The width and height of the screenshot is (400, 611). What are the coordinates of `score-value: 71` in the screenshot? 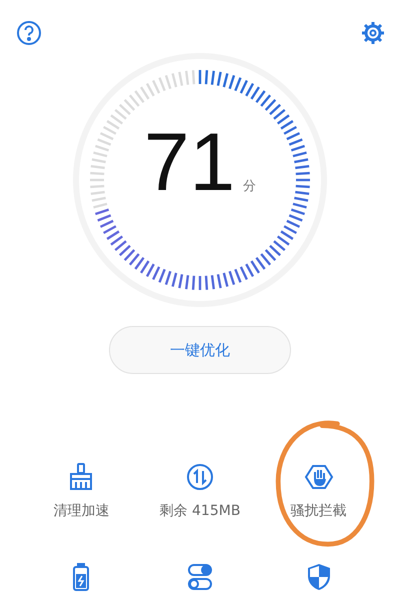 It's located at (190, 163).